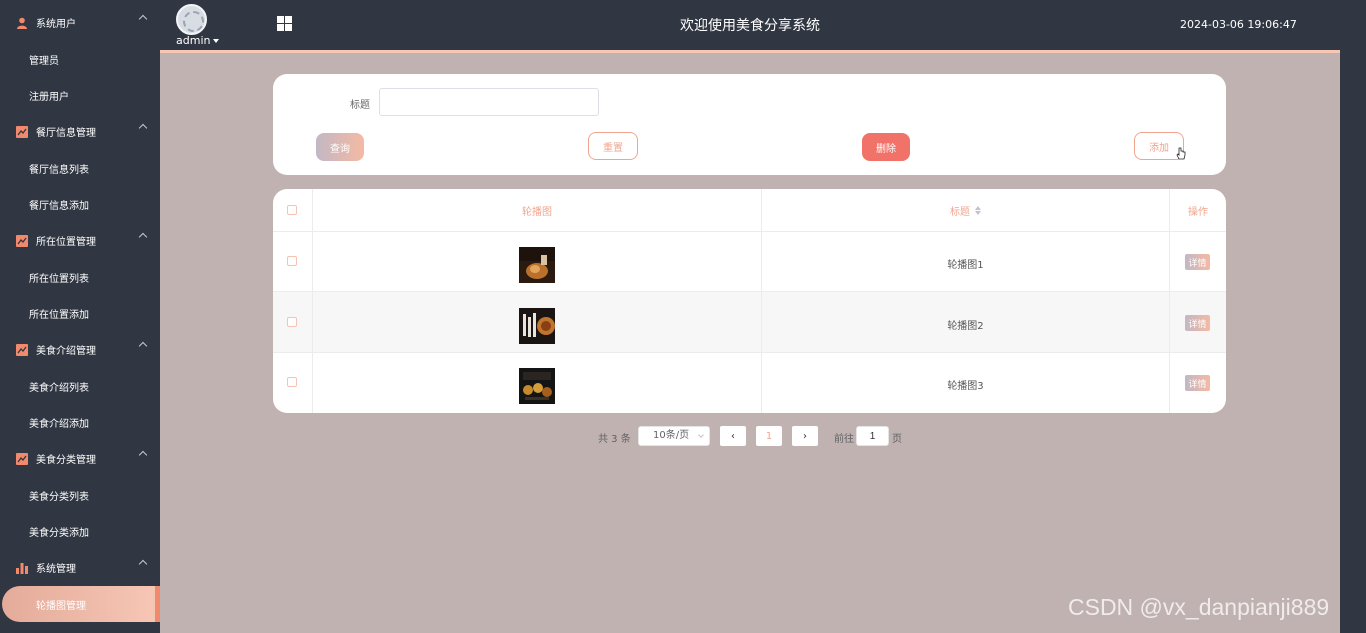  Describe the element at coordinates (489, 102) in the screenshot. I see `search-title-input` at that location.